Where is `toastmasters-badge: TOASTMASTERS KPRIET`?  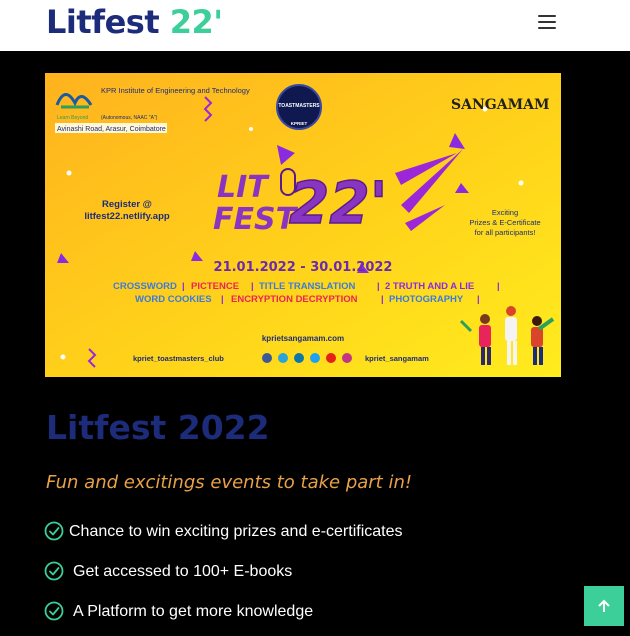
toastmasters-badge: TOASTMASTERS KPRIET is located at coordinates (299, 107).